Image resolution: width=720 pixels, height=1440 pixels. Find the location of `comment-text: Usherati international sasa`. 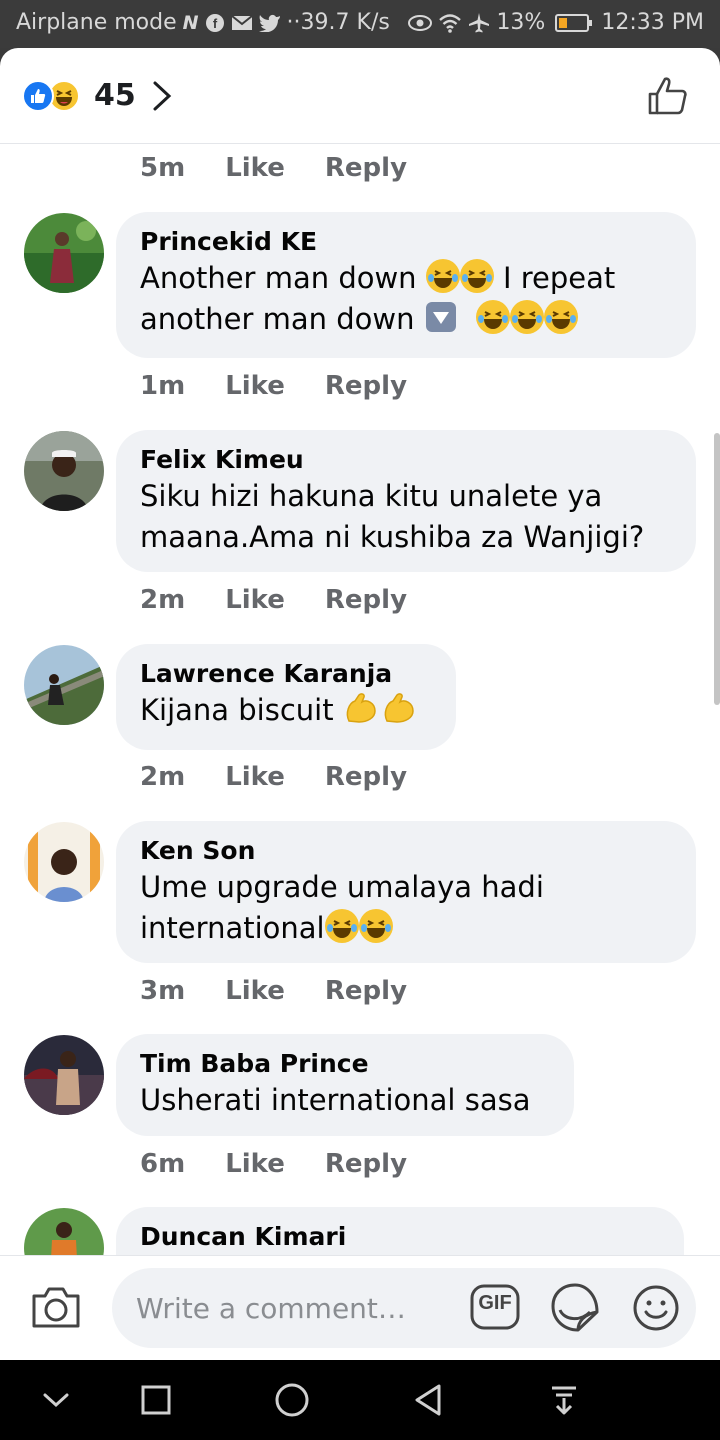

comment-text: Usherati international sasa is located at coordinates (335, 1100).